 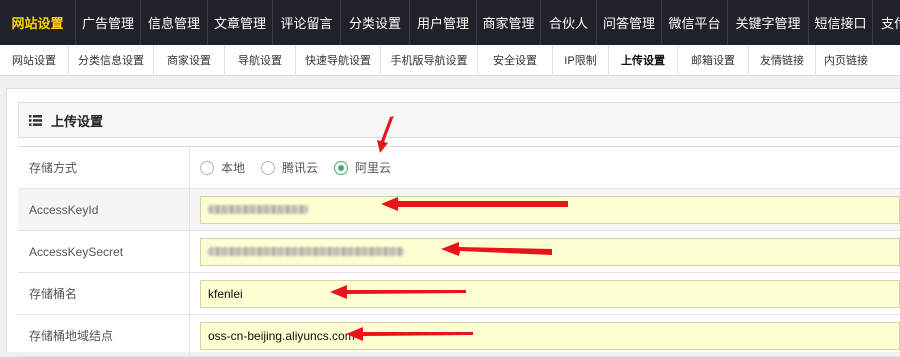 What do you see at coordinates (207, 167) in the screenshot?
I see `radio-local-circle` at bounding box center [207, 167].